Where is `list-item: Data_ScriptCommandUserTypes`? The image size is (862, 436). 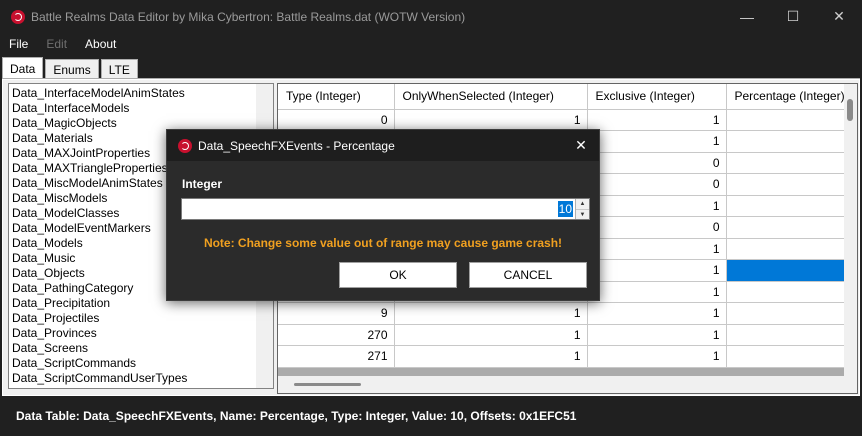
list-item: Data_ScriptCommandUserTypes is located at coordinates (134, 378).